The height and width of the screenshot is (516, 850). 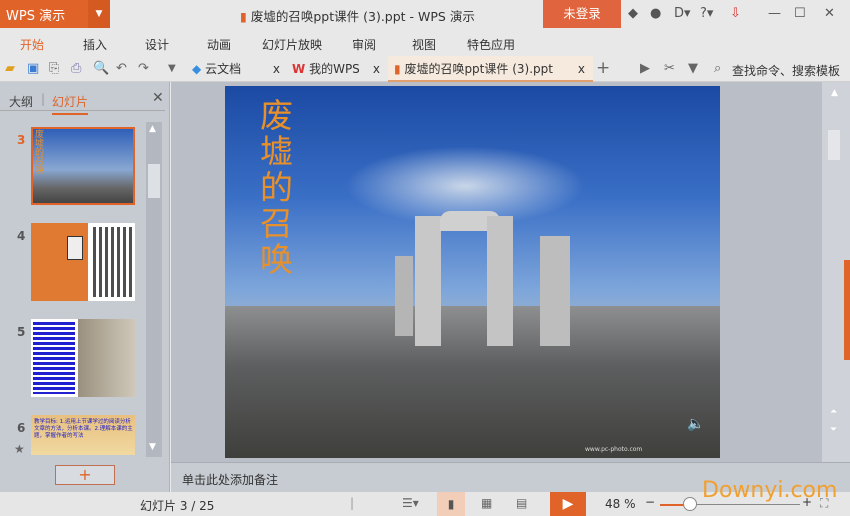 I want to click on tab-special: 特色应用, so click(x=491, y=44).